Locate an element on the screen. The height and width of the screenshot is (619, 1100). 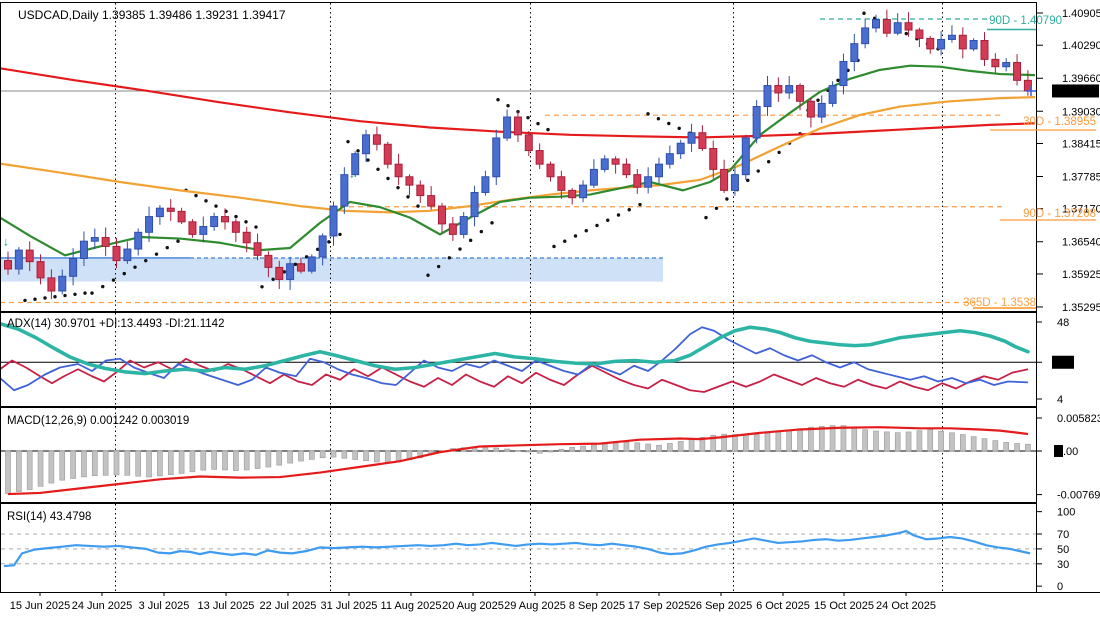
support-zone is located at coordinates (332, 269).